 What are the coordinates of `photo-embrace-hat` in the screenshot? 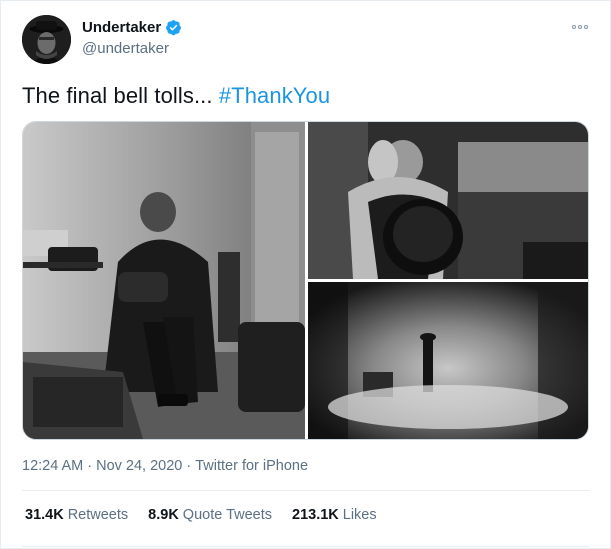 It's located at (448, 200).